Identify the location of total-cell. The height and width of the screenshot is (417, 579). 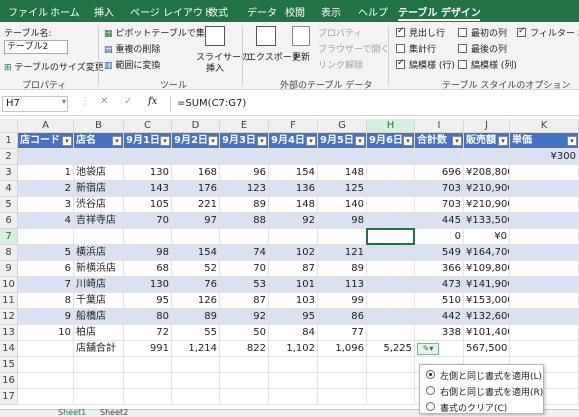
(544, 349).